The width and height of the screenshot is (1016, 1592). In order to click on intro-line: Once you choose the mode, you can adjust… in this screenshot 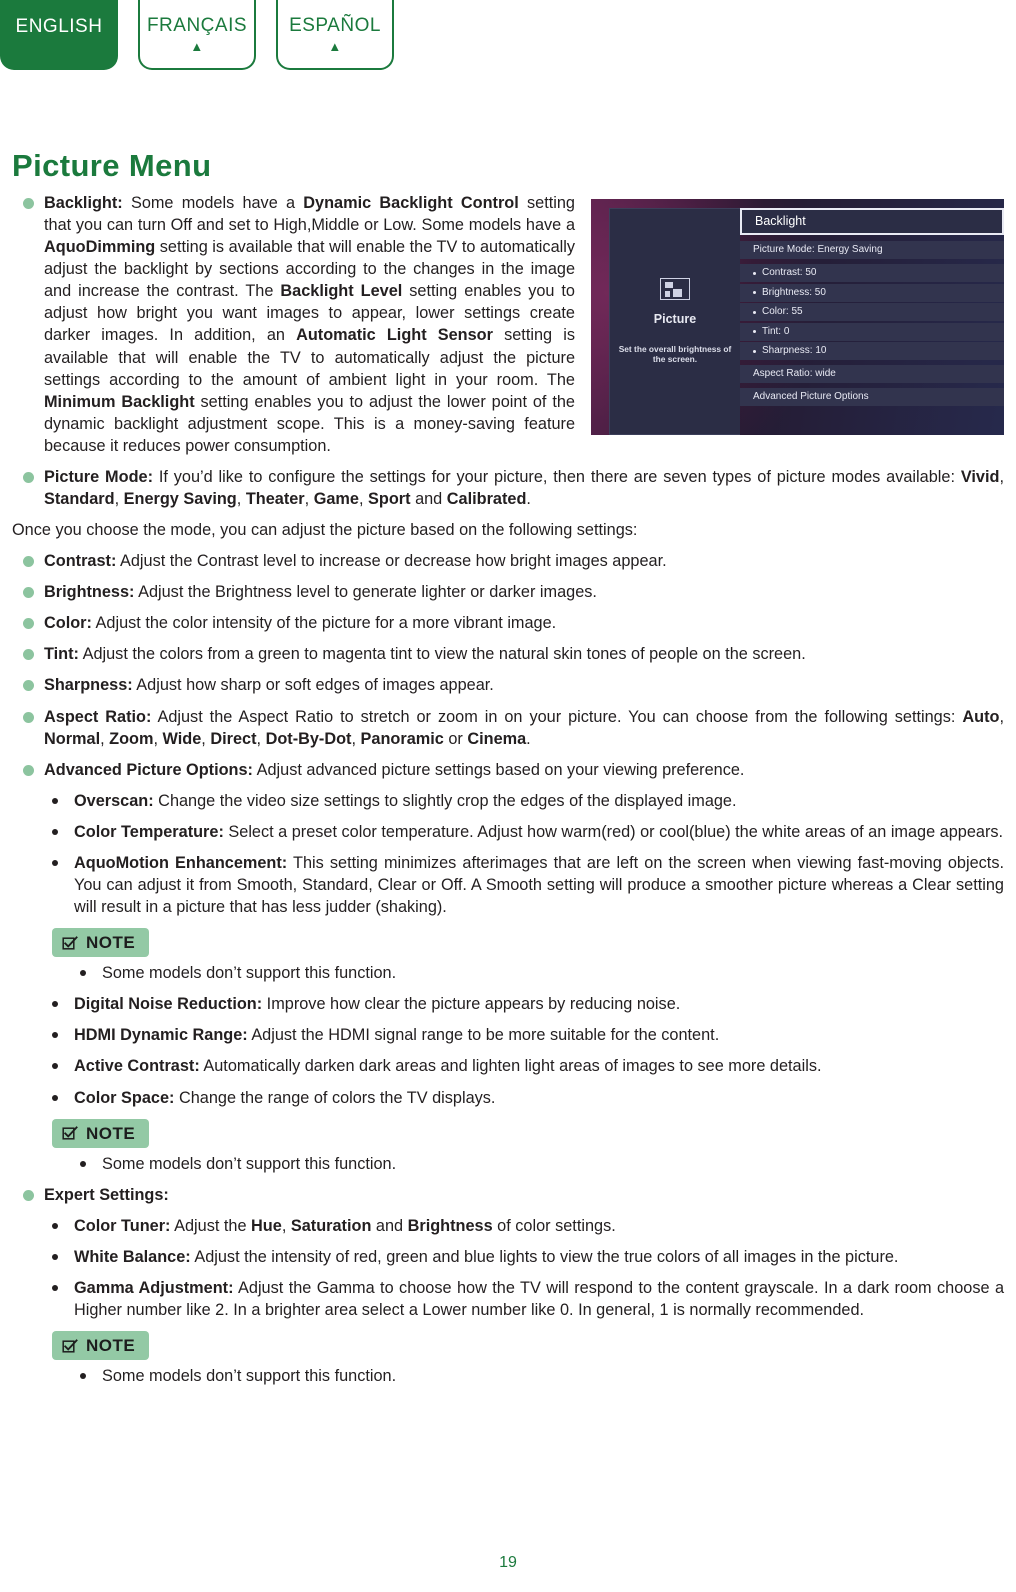, I will do `click(325, 530)`.